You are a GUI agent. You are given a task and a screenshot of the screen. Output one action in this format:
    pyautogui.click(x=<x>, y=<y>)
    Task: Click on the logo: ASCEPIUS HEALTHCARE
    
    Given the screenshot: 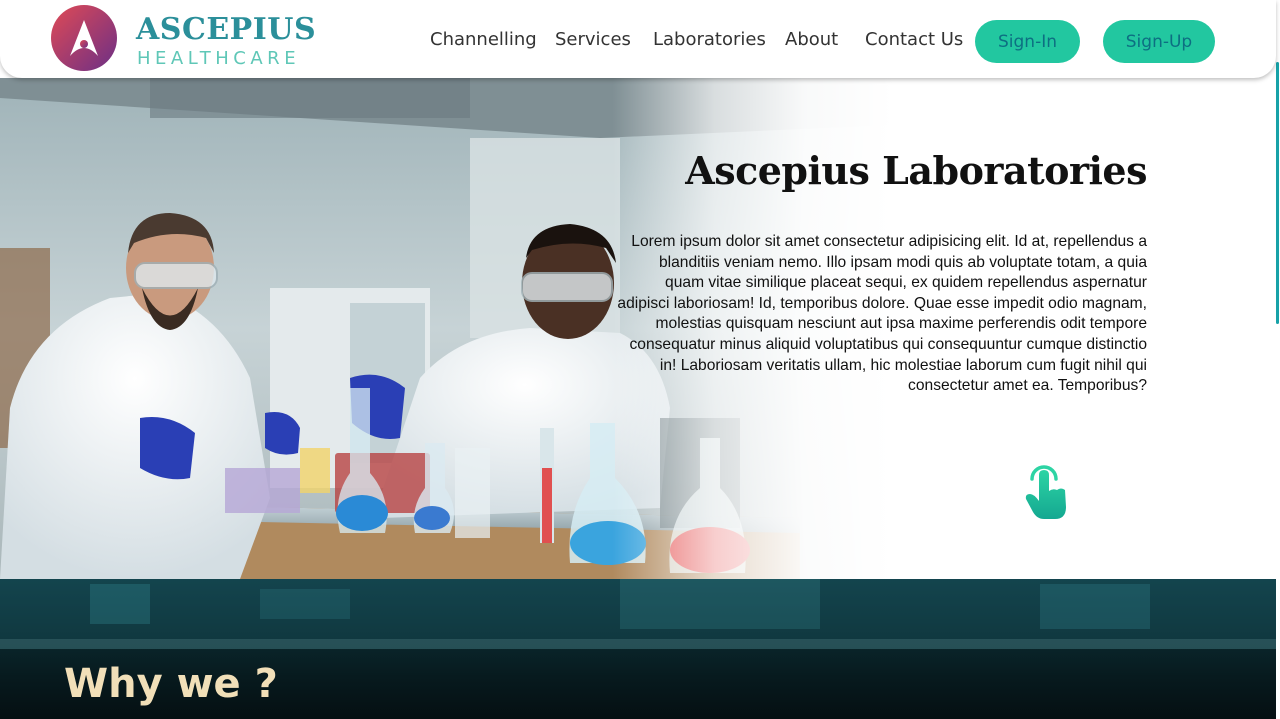 What is the action you would take?
    pyautogui.click(x=183, y=38)
    